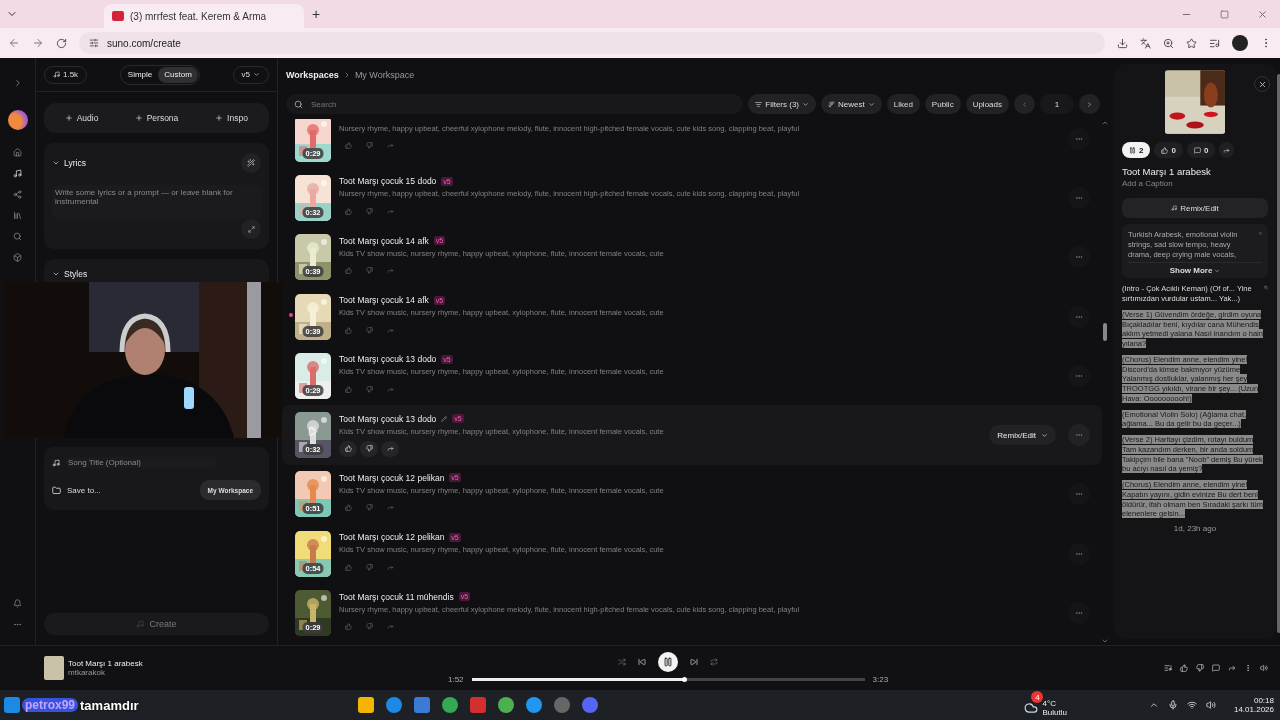 The image size is (1280, 720). What do you see at coordinates (1191, 43) in the screenshot?
I see `bookmark-star-button` at bounding box center [1191, 43].